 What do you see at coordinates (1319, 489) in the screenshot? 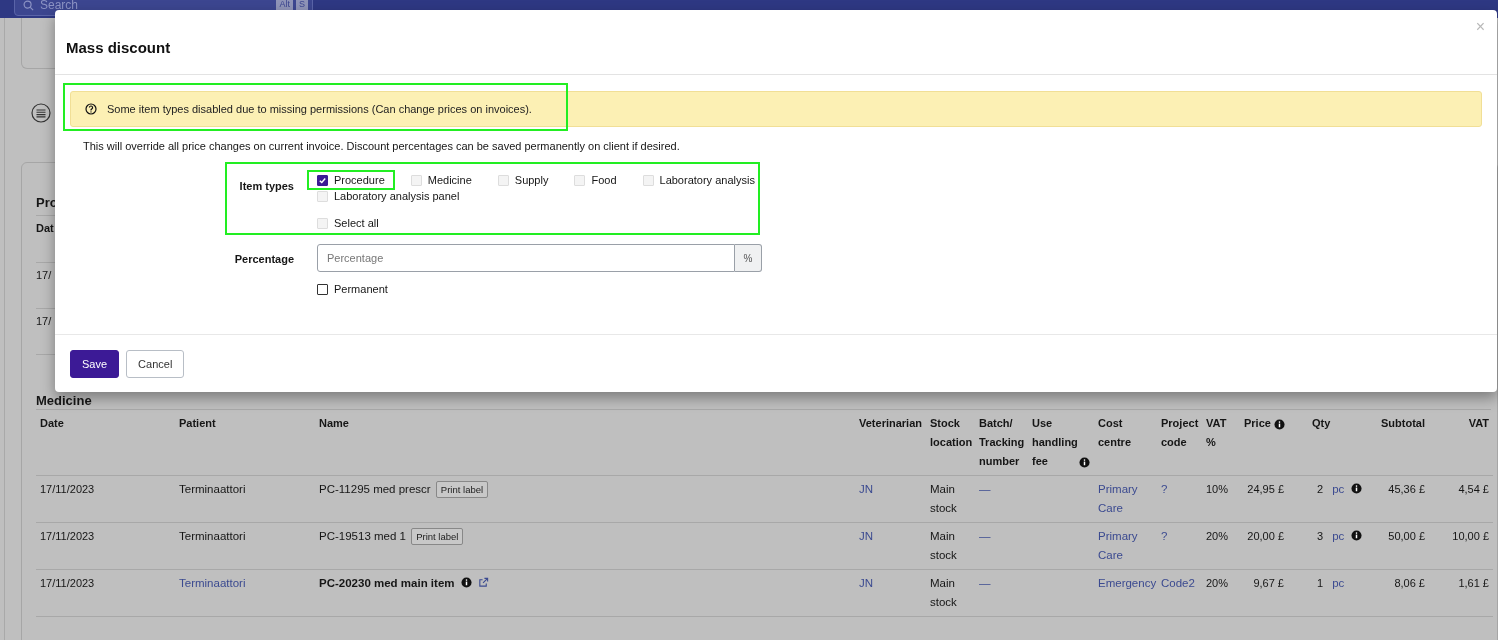
I see `table-cell-text: 2` at bounding box center [1319, 489].